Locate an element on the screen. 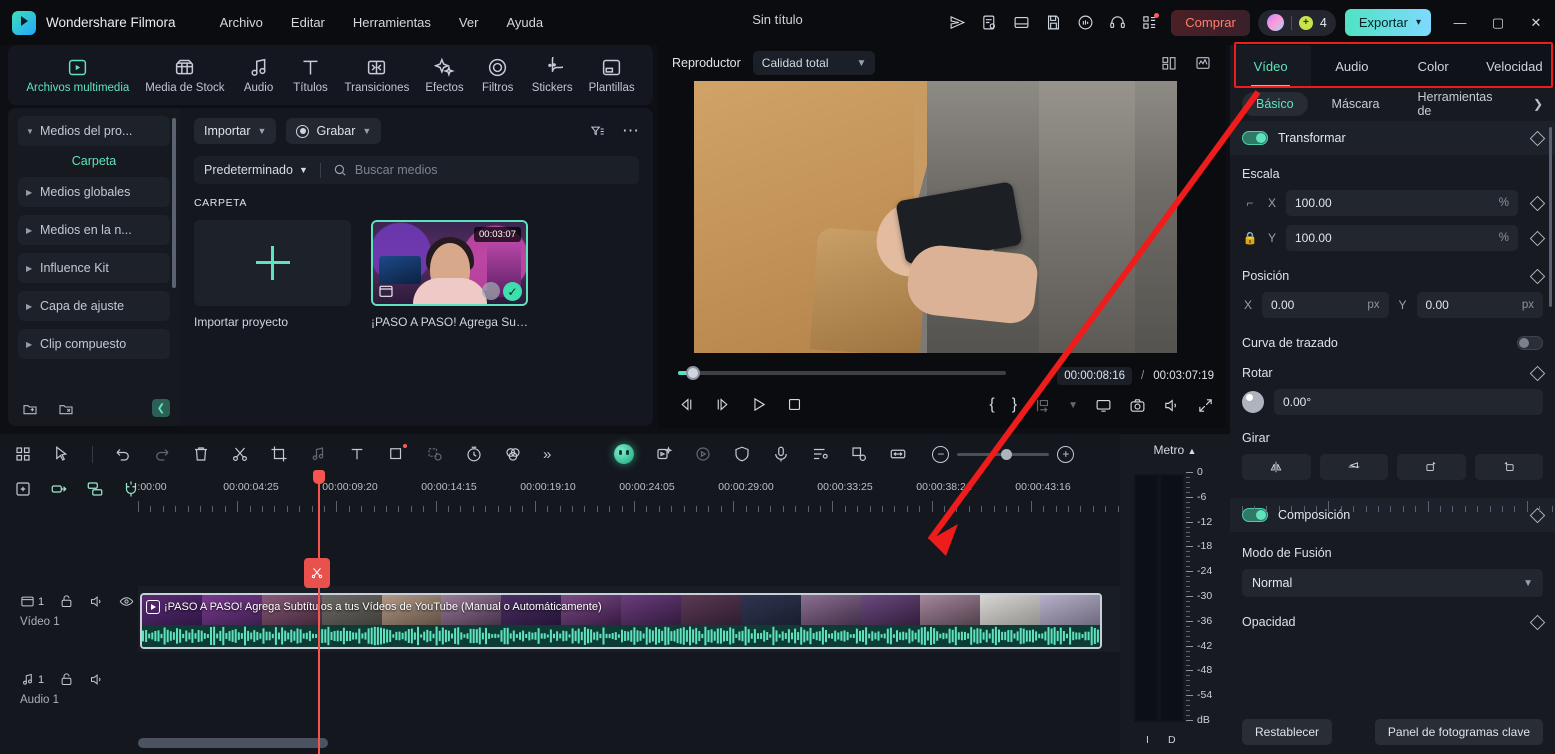 This screenshot has height=754, width=1555. save-icon is located at coordinates (1053, 23).